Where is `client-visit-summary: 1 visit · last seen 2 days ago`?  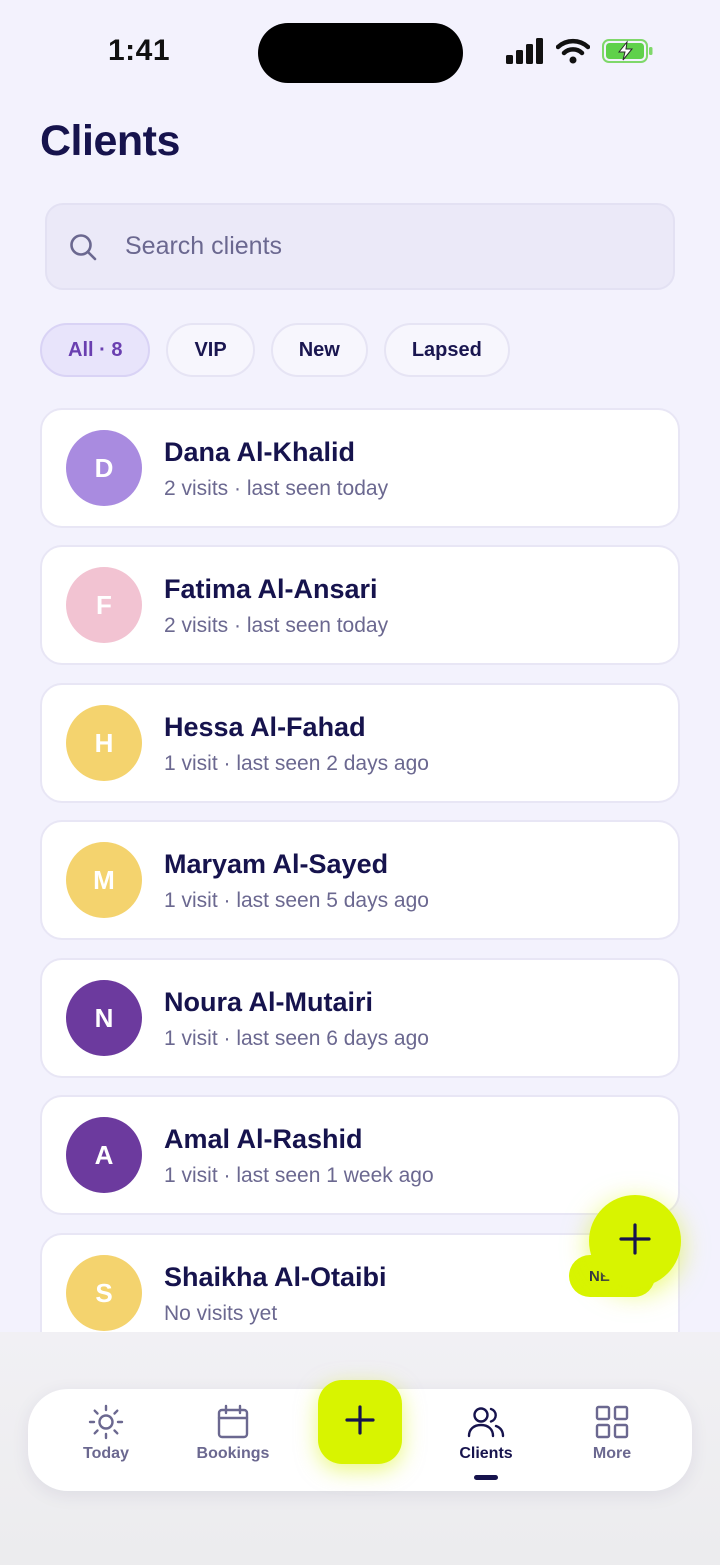 client-visit-summary: 1 visit · last seen 2 days ago is located at coordinates (296, 763).